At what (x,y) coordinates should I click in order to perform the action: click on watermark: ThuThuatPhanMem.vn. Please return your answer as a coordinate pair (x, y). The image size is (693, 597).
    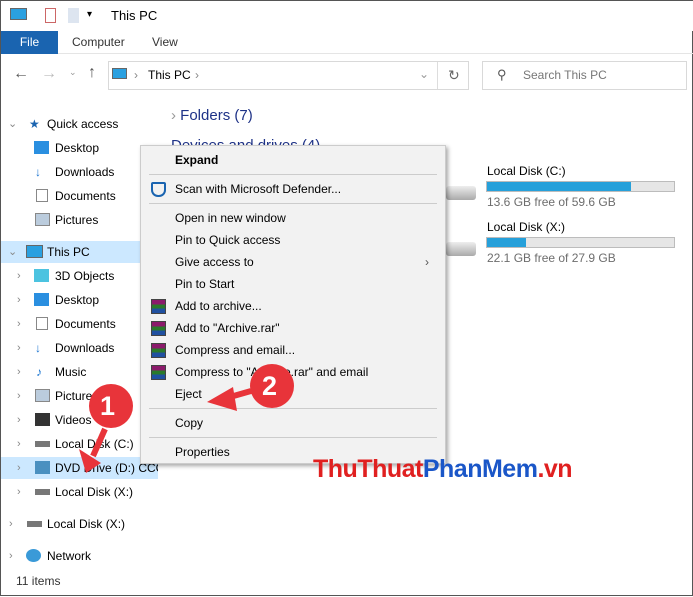
    Looking at the image, I should click on (443, 469).